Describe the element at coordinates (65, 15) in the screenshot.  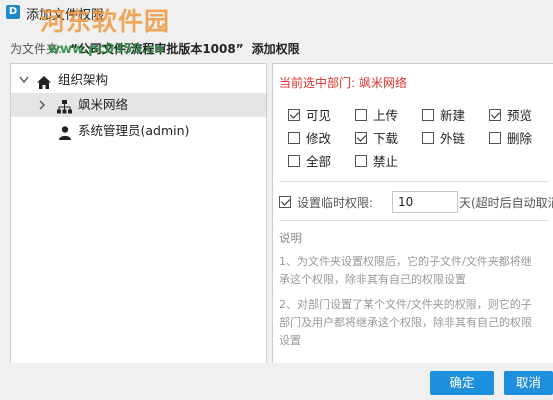
I see `window-title: 添加文件权限` at that location.